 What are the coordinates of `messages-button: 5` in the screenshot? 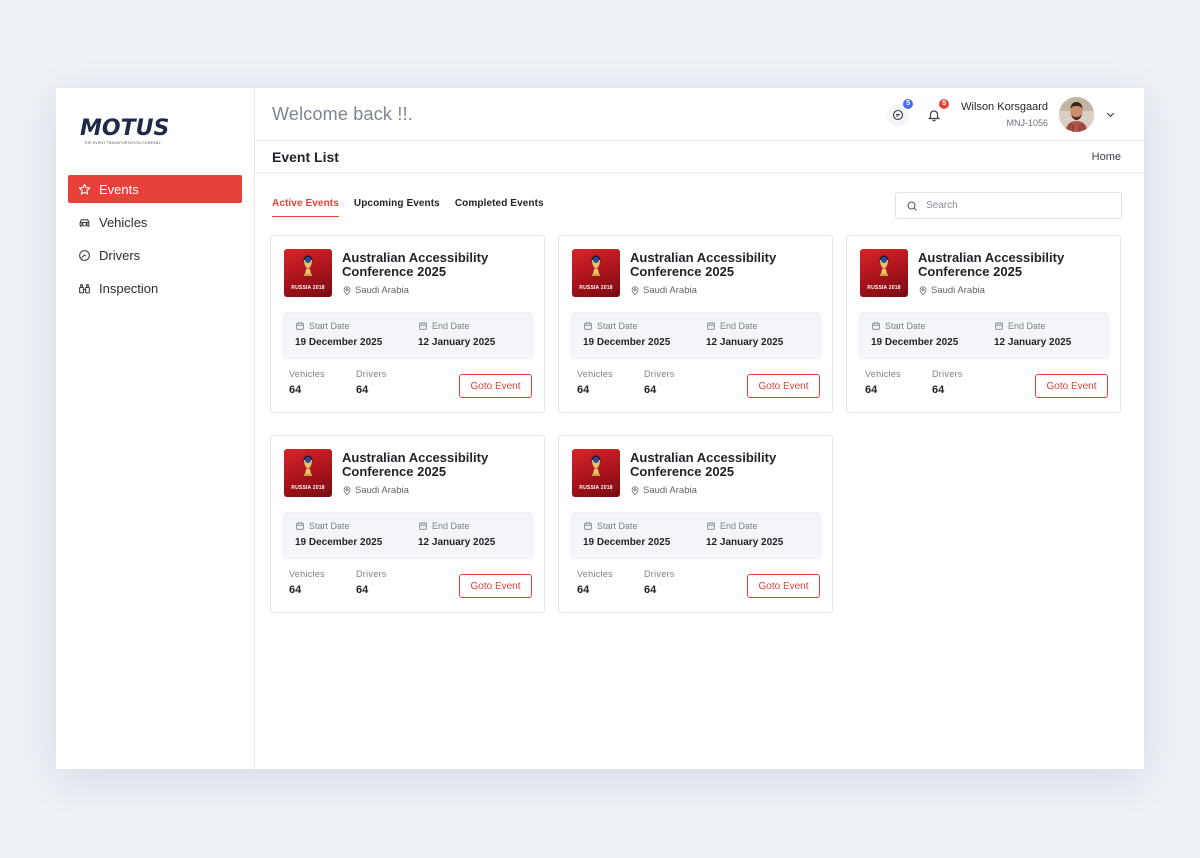 It's located at (900, 112).